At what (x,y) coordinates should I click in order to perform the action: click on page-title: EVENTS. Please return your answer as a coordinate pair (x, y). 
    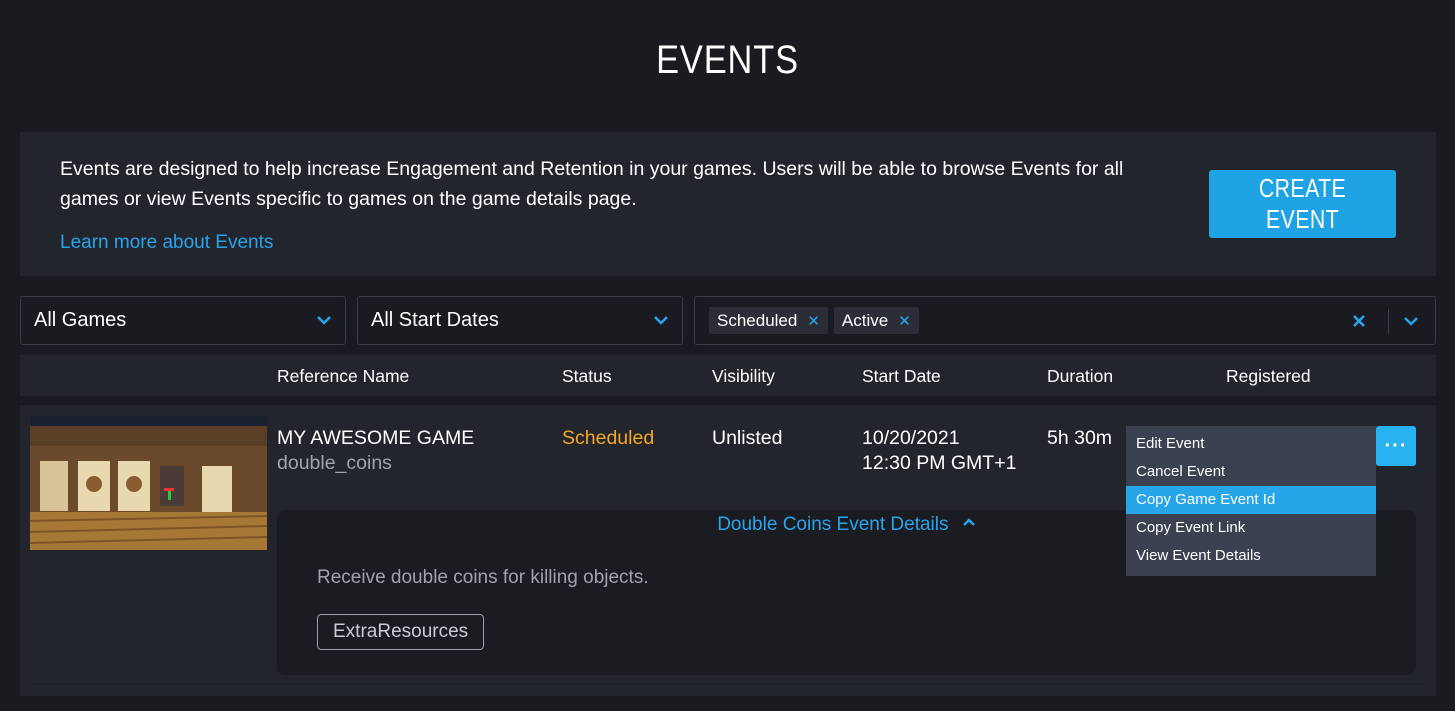
    Looking at the image, I should click on (727, 60).